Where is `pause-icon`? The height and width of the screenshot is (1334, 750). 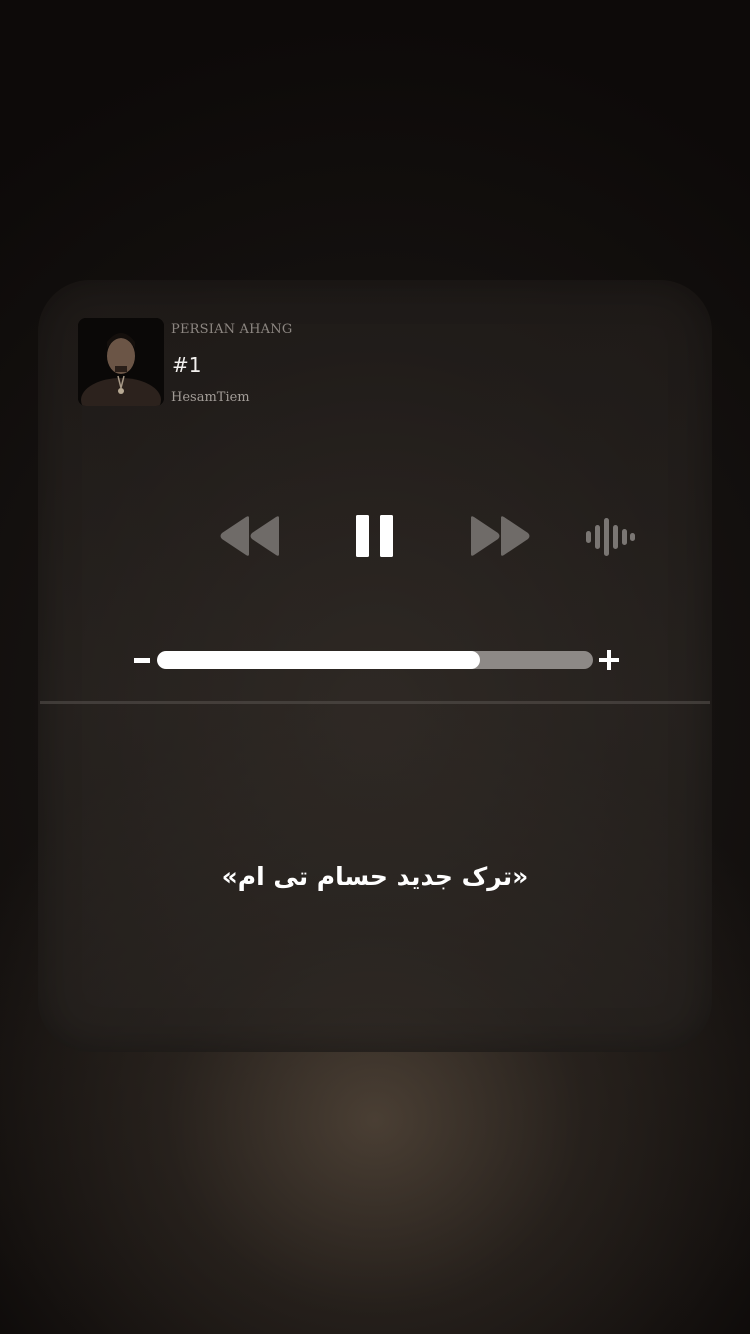 pause-icon is located at coordinates (374, 536).